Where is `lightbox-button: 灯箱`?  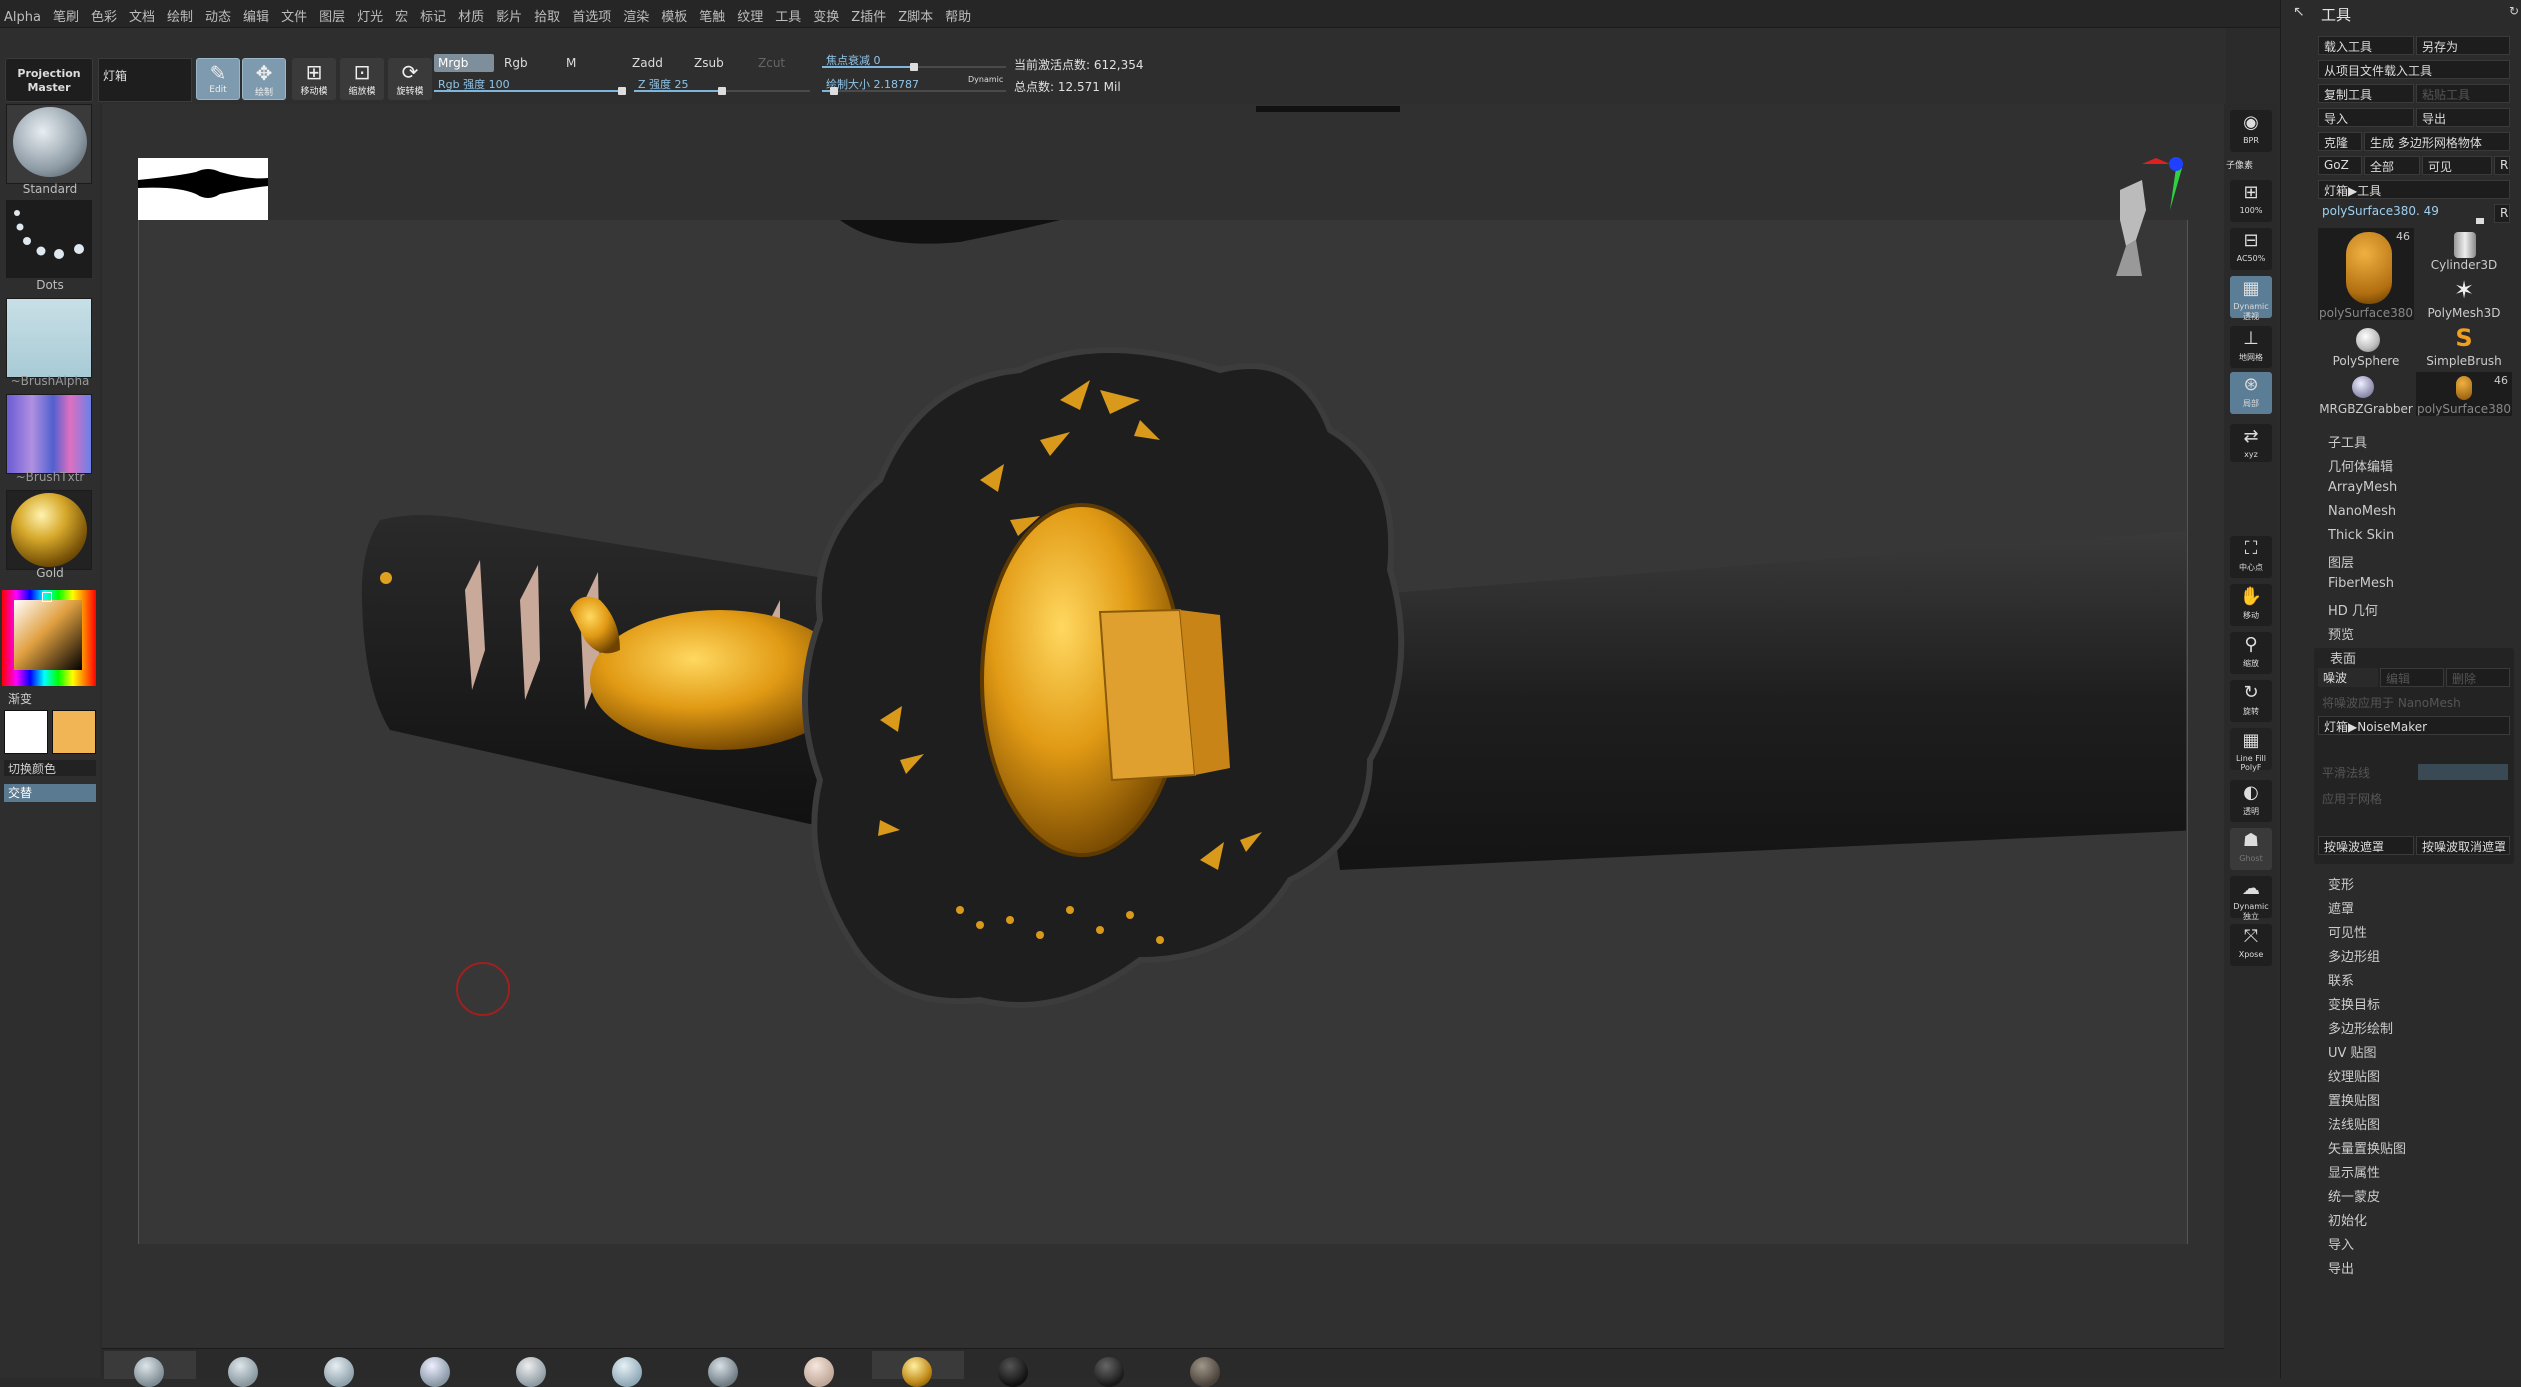 lightbox-button: 灯箱 is located at coordinates (145, 80).